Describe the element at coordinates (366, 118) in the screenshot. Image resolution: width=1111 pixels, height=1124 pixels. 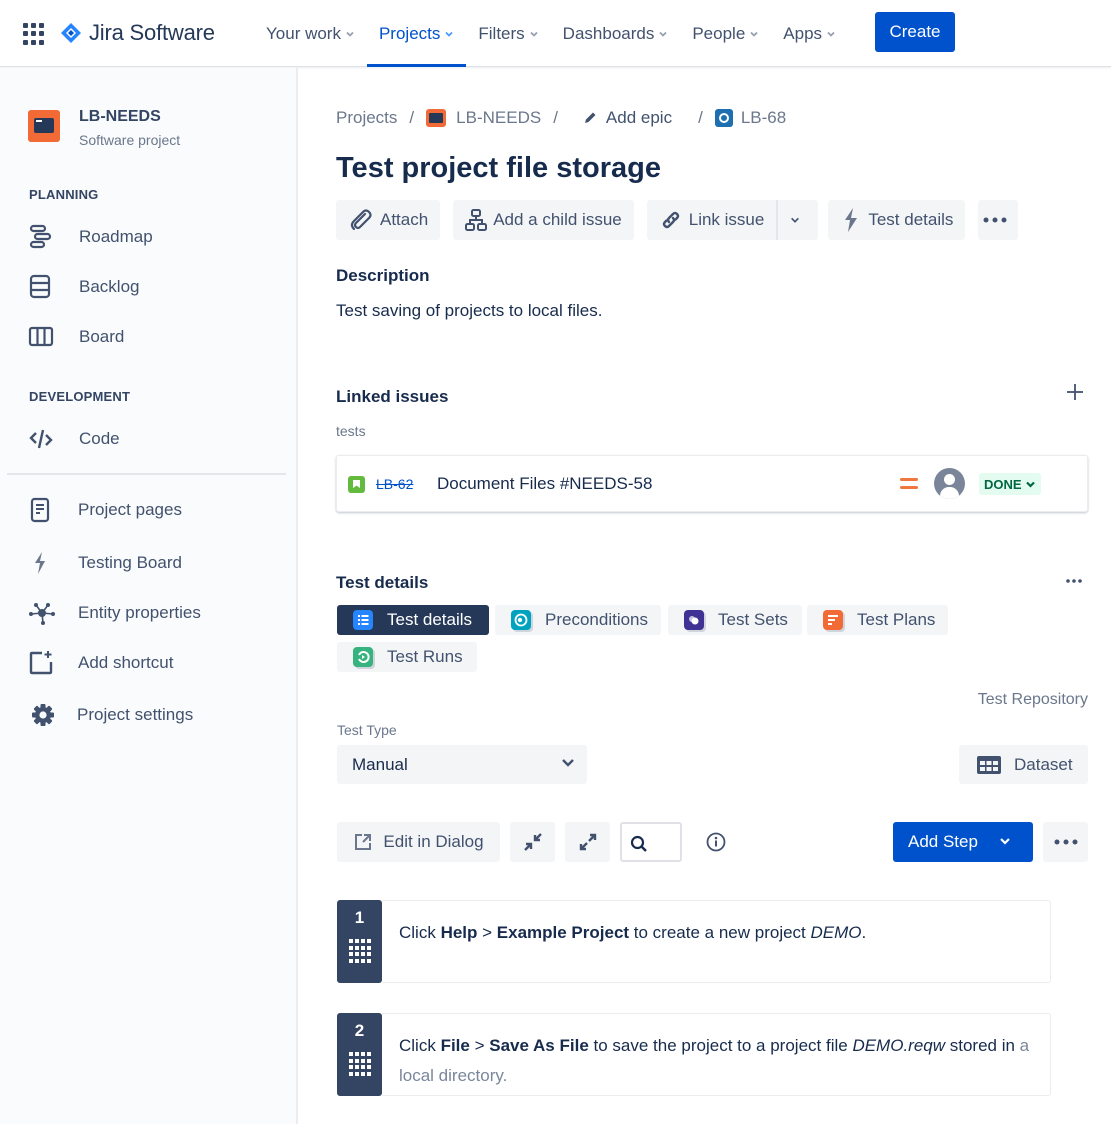
I see `breadcrumb-projects: Projects` at that location.